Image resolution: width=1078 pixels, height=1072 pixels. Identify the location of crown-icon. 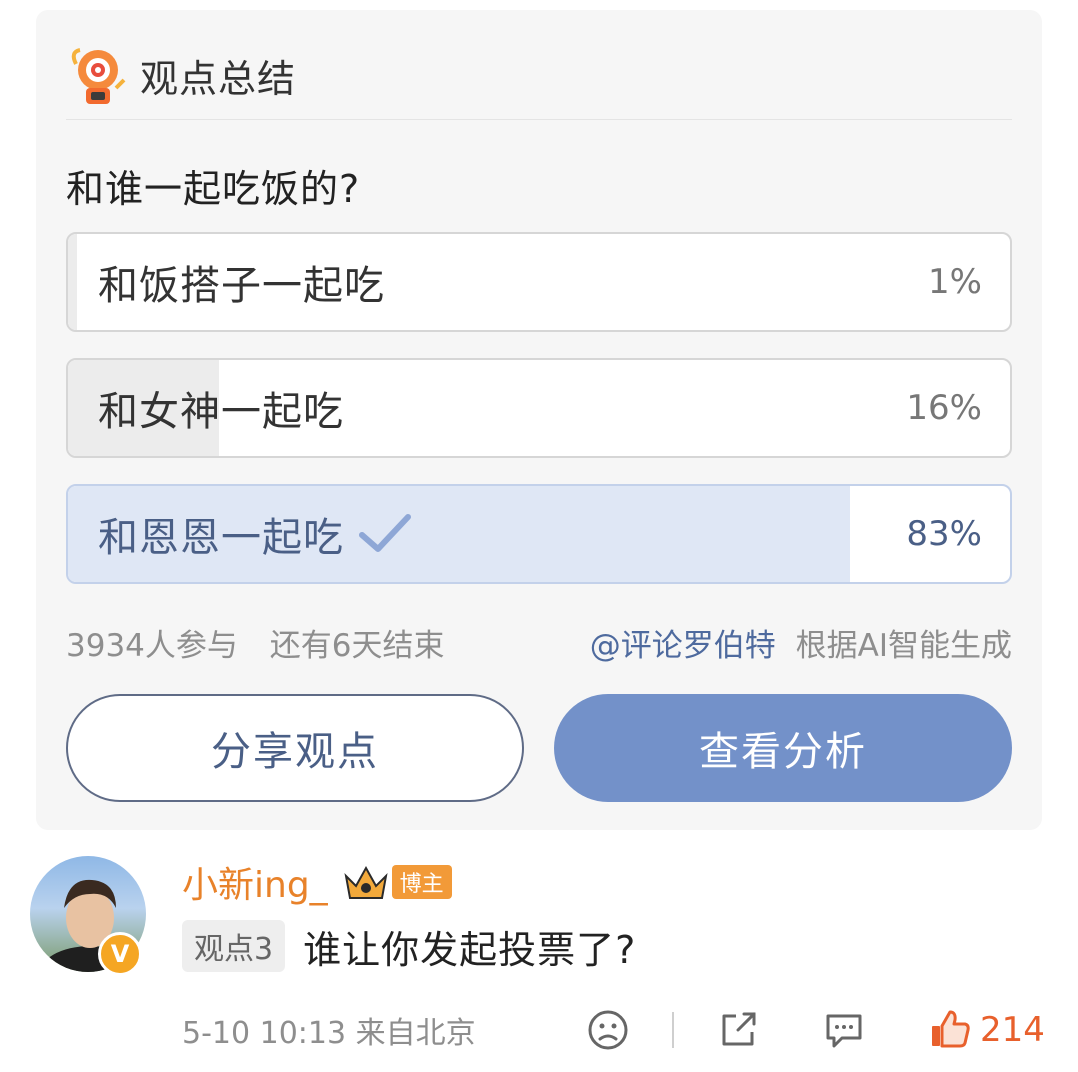
(366, 882).